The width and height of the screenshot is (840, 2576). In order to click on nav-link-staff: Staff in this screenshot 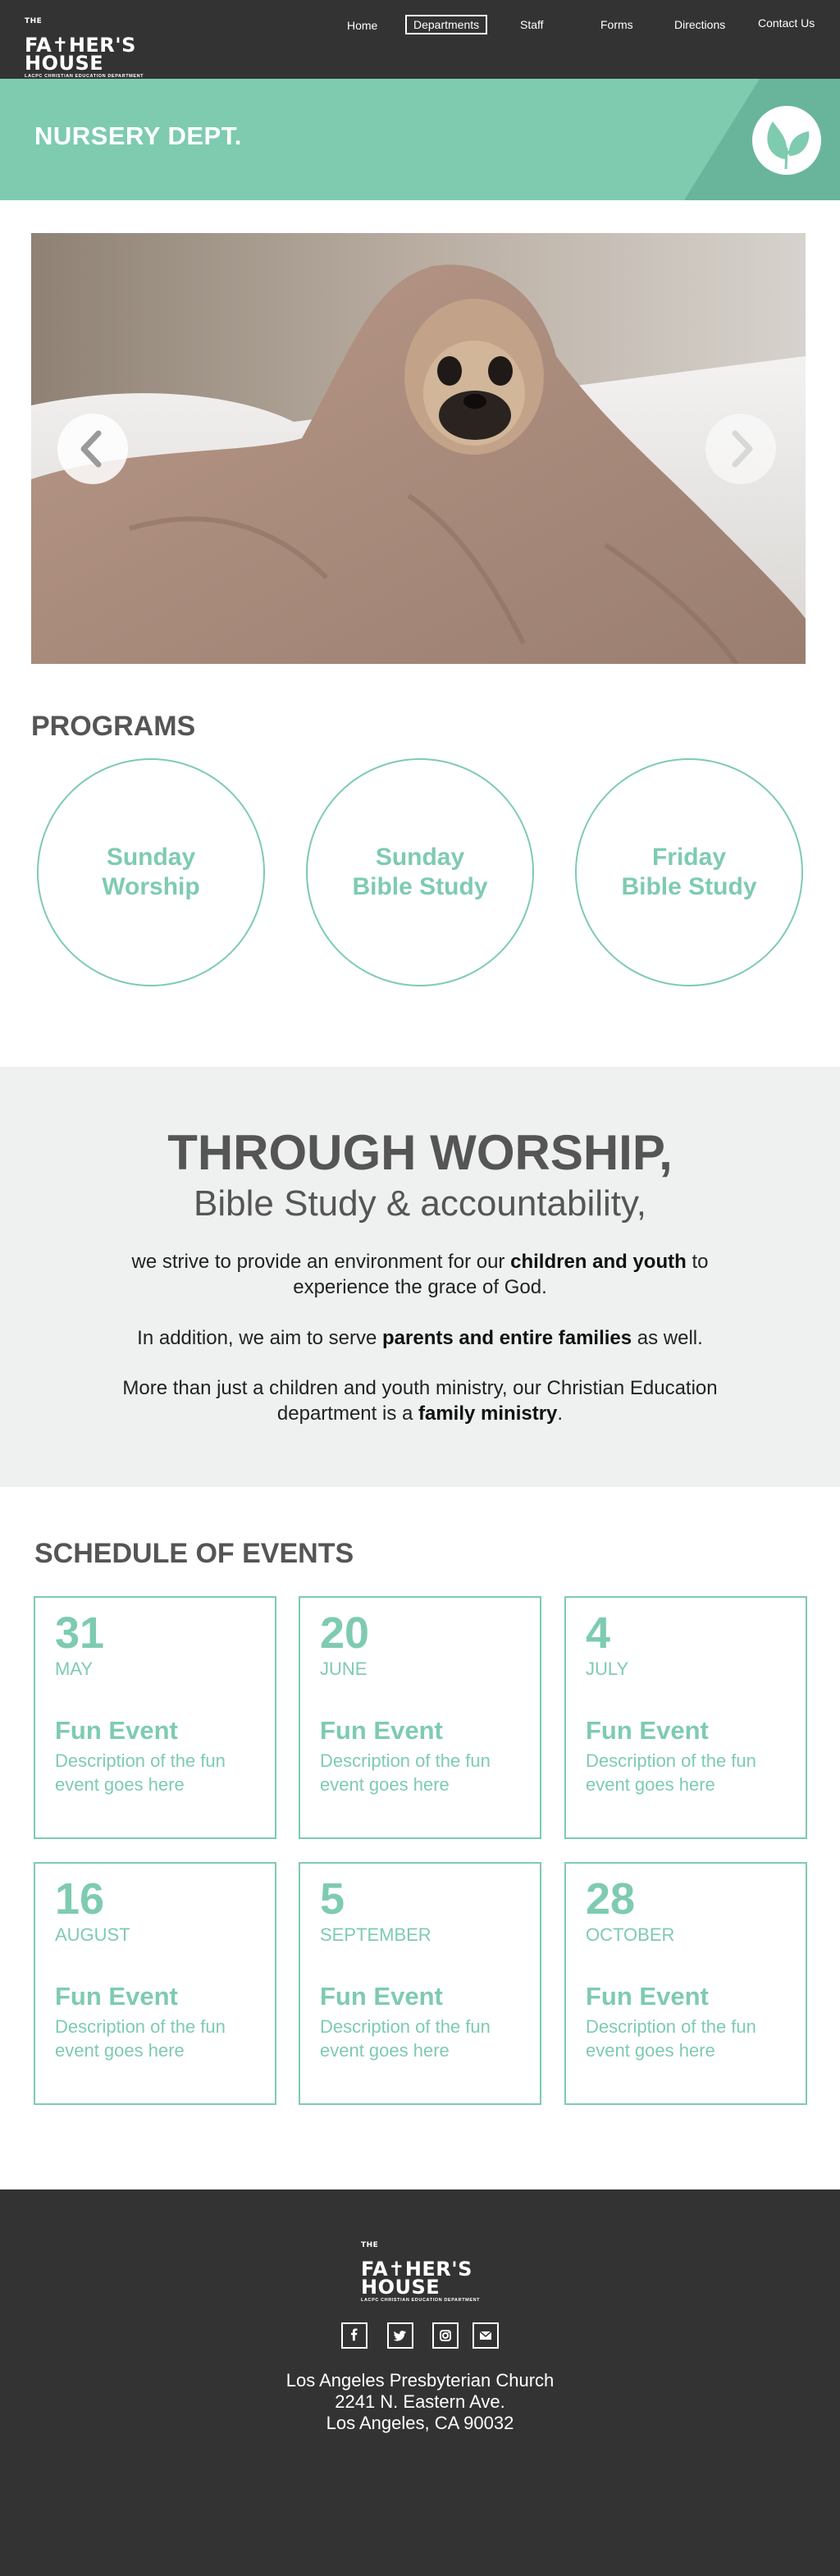, I will do `click(532, 24)`.